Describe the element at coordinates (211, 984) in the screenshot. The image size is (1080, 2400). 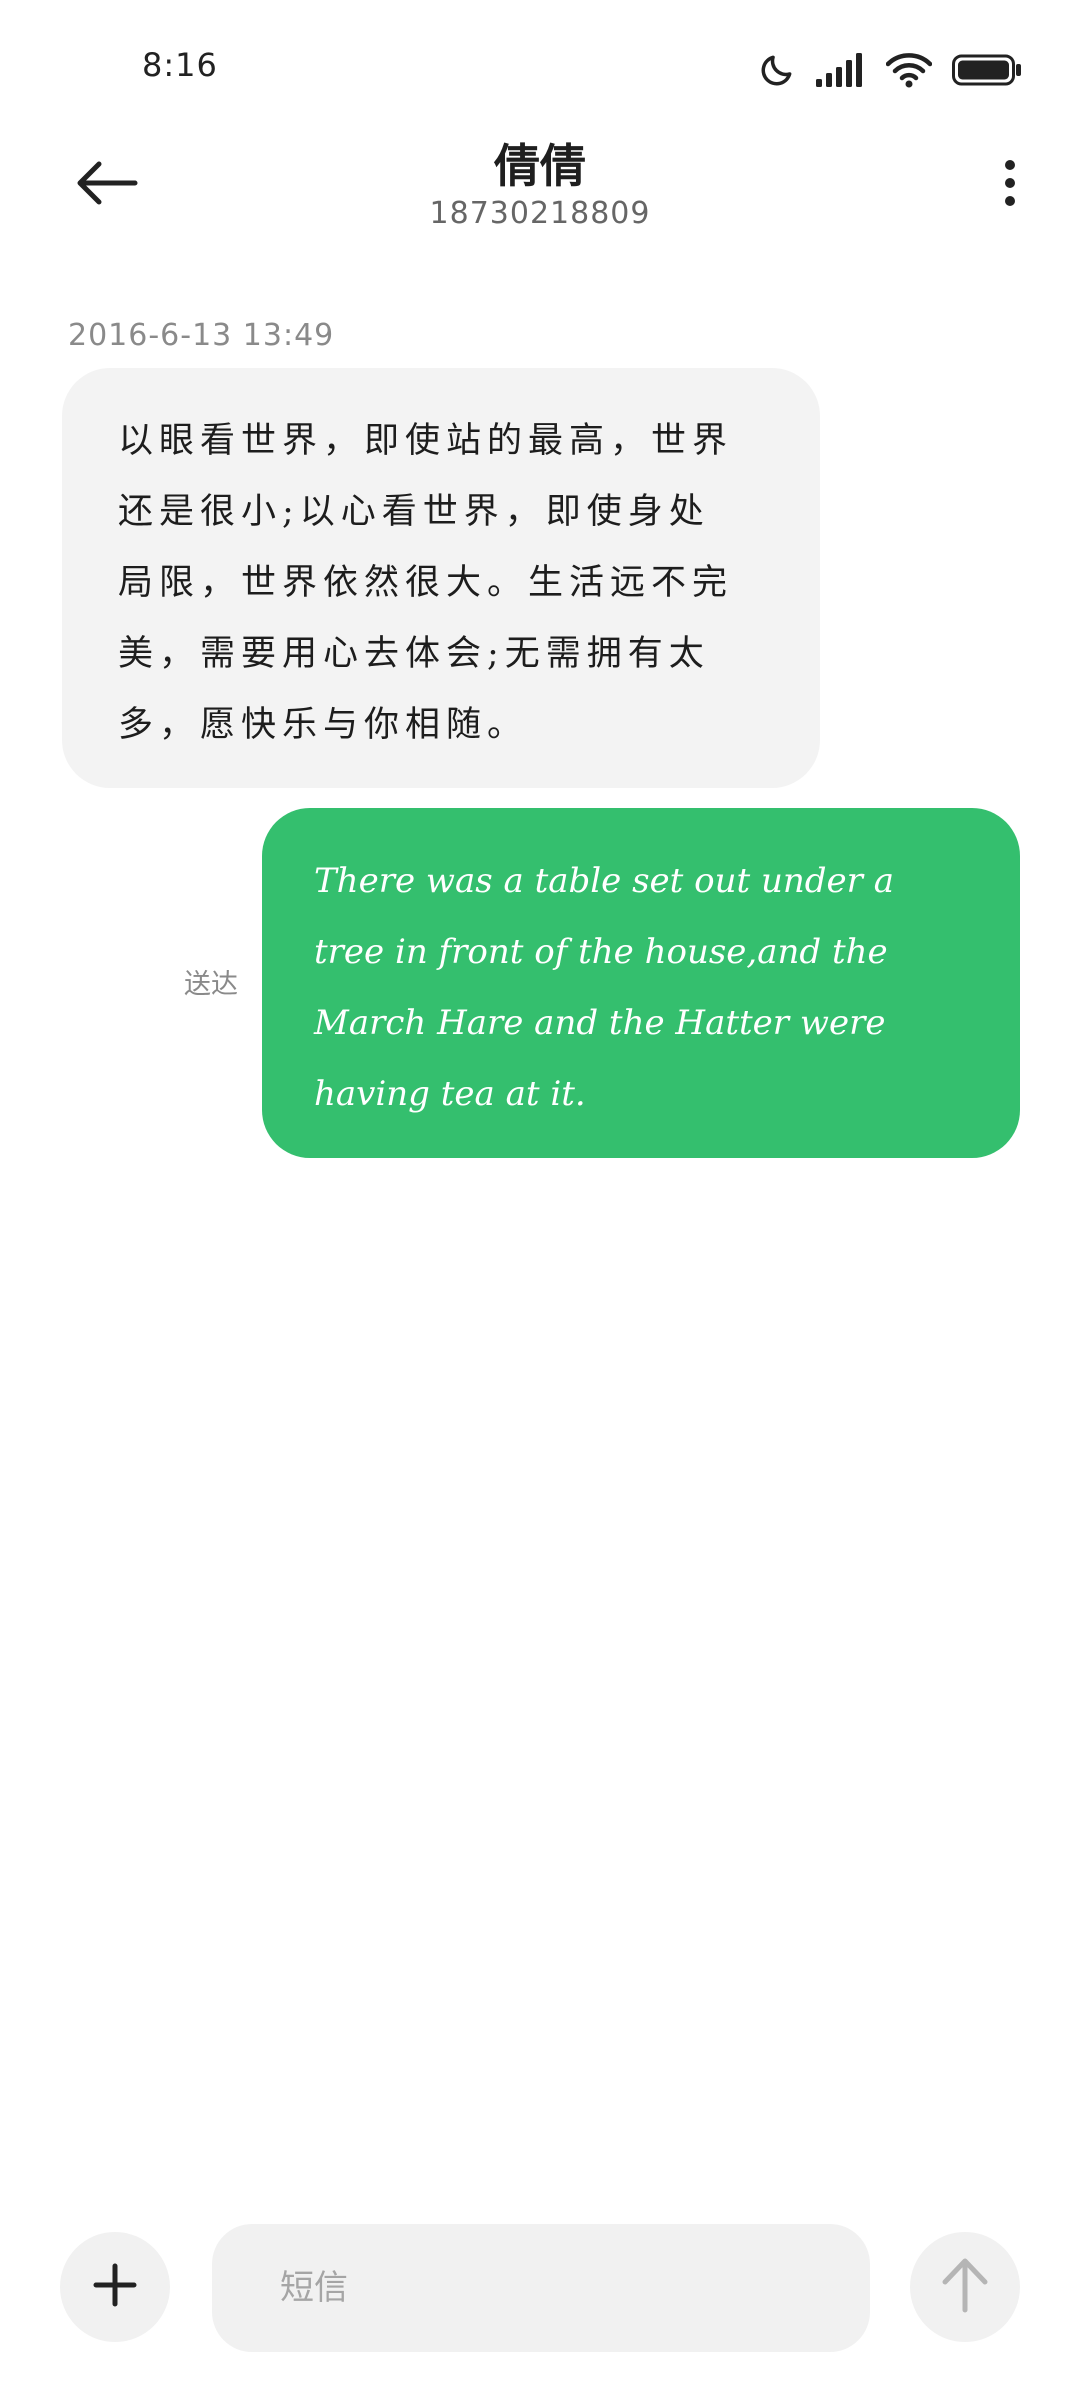
I see `delivery-status: 送达` at that location.